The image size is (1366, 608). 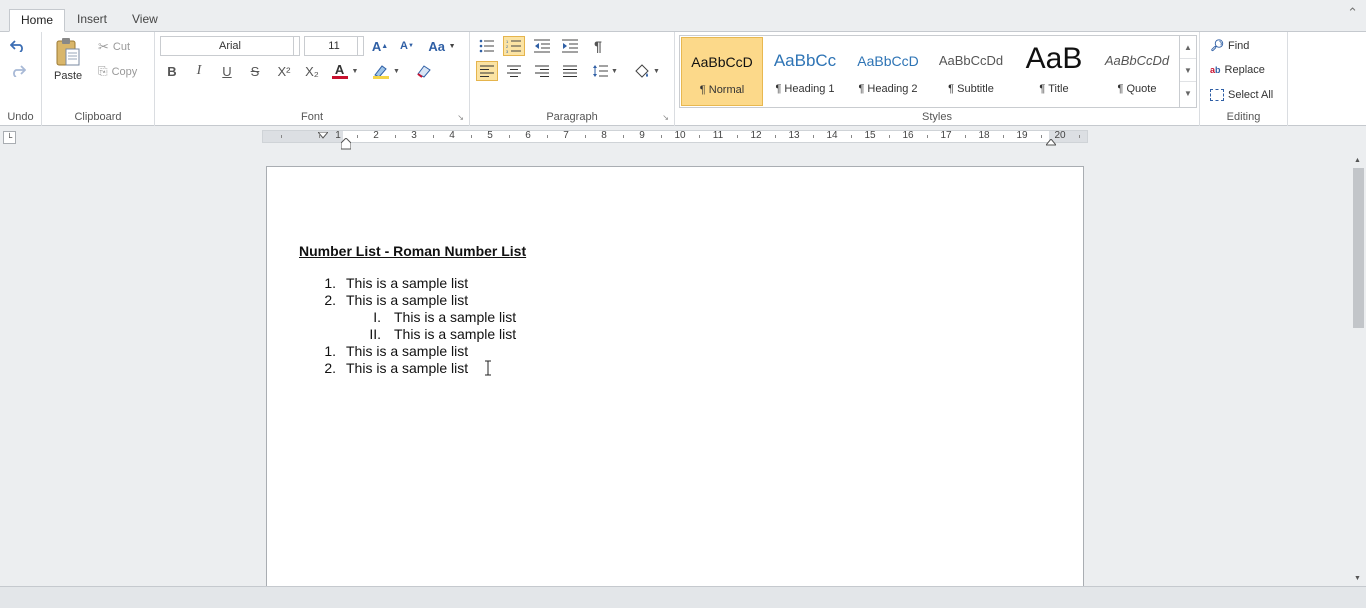 I want to click on ruler-number: 9, so click(x=642, y=135).